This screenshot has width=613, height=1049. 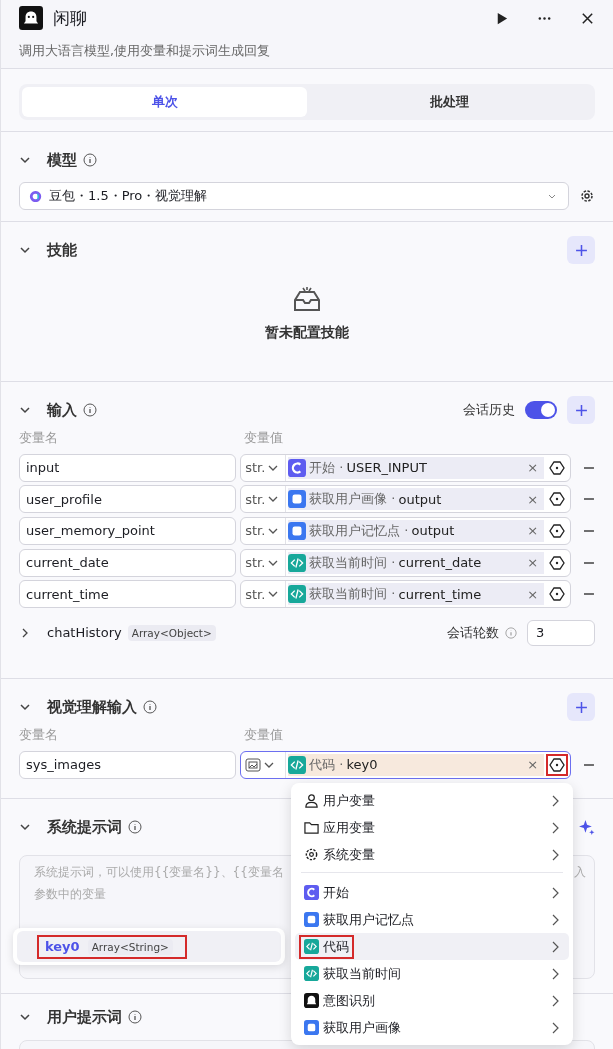 What do you see at coordinates (416, 594) in the screenshot?
I see `variable-reference: 获取当前时间 · current_time ×` at bounding box center [416, 594].